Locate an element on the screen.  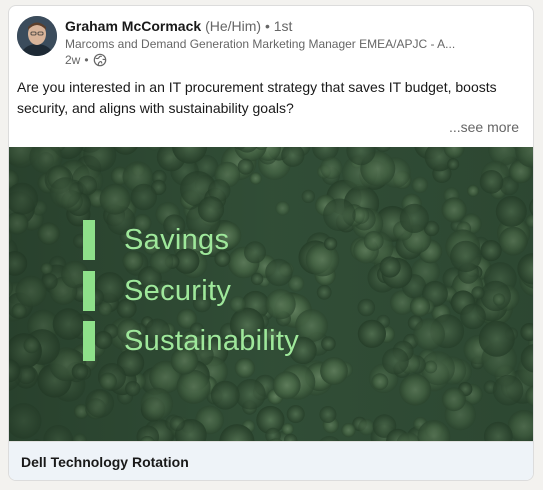
see-more-button: ...see more is located at coordinates (484, 127).